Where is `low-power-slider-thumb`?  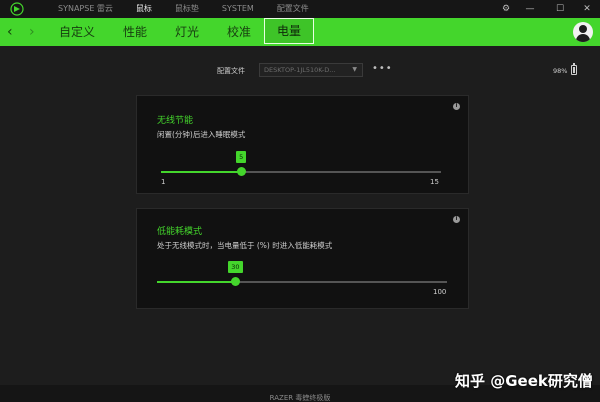
low-power-slider-thumb is located at coordinates (235, 281).